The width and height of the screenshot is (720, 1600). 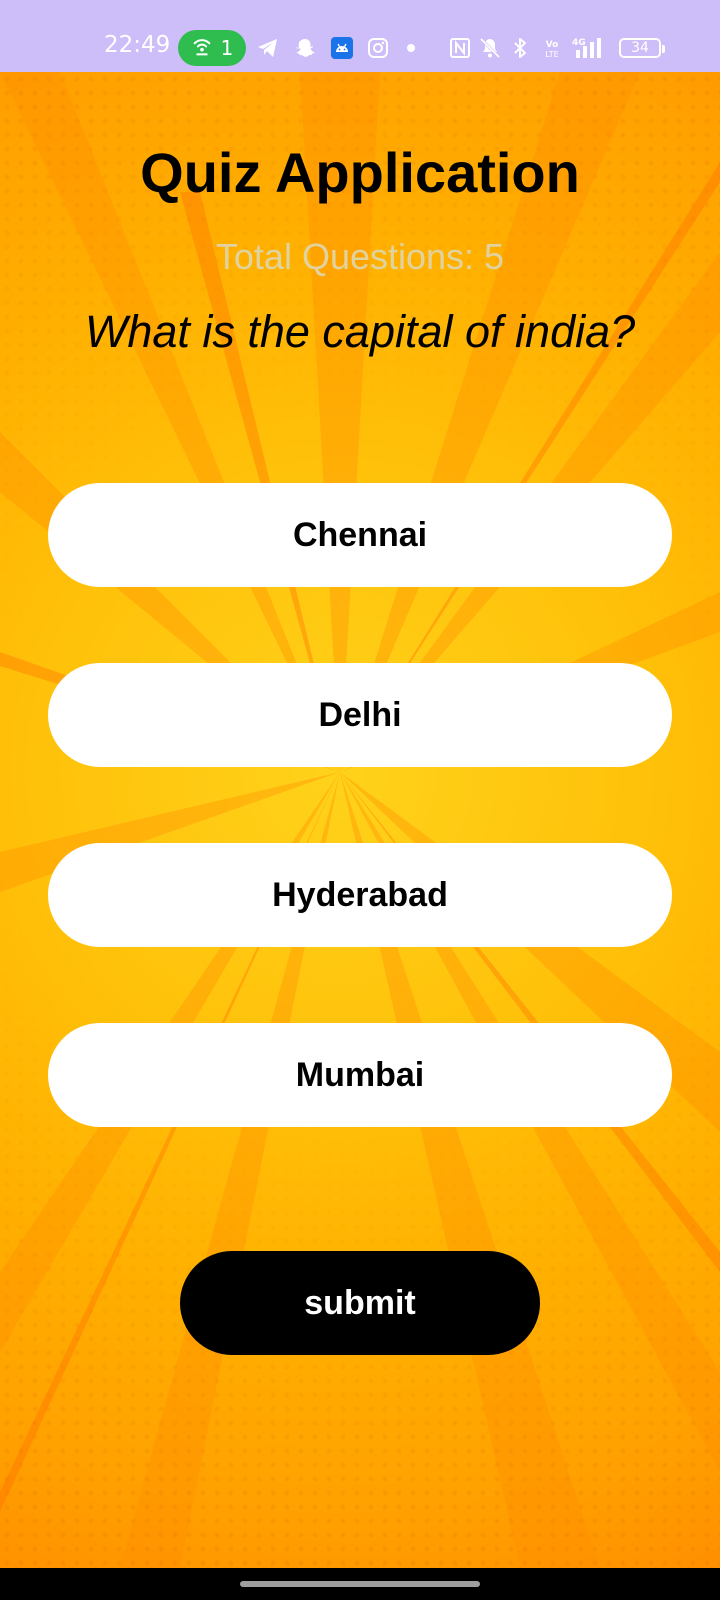 I want to click on page-title: Quiz Application, so click(x=360, y=172).